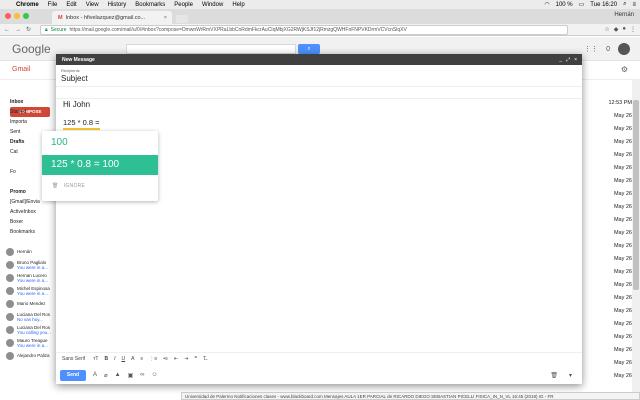 This screenshot has width=640, height=400. I want to click on extension-icon-2: ●, so click(624, 29).